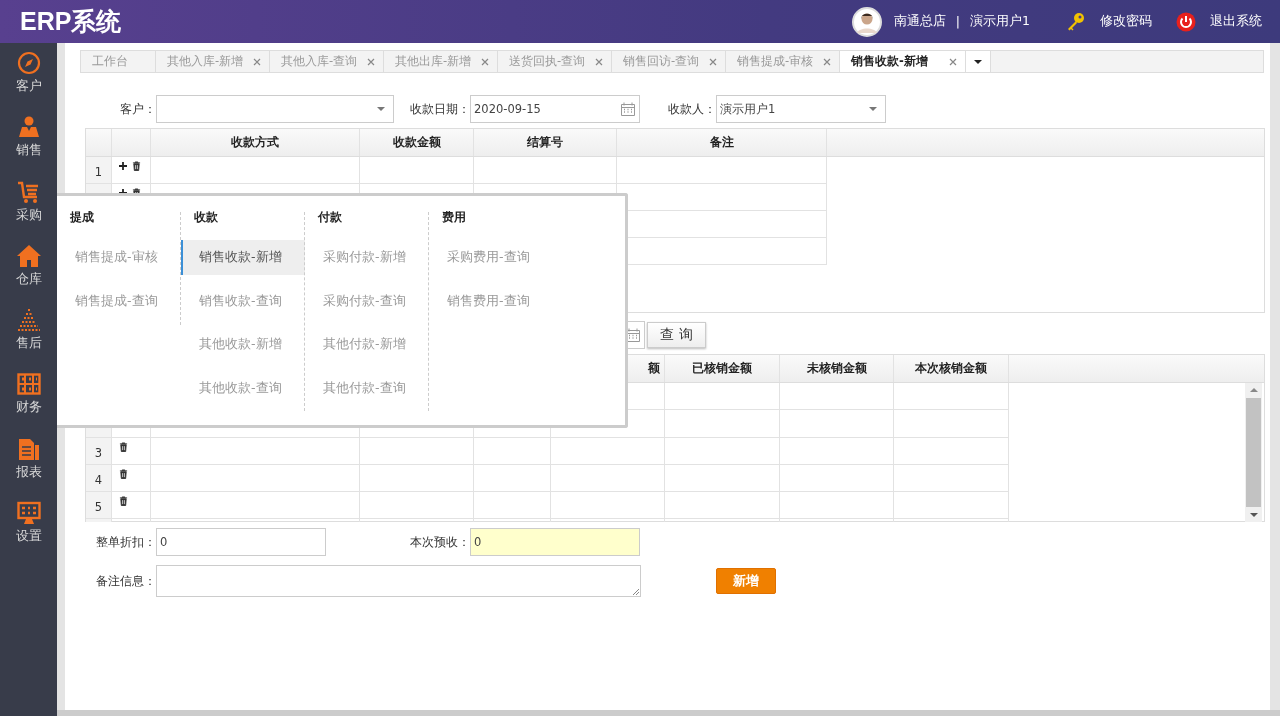  Describe the element at coordinates (441, 61) in the screenshot. I see `tab: 其他出库-新增` at that location.